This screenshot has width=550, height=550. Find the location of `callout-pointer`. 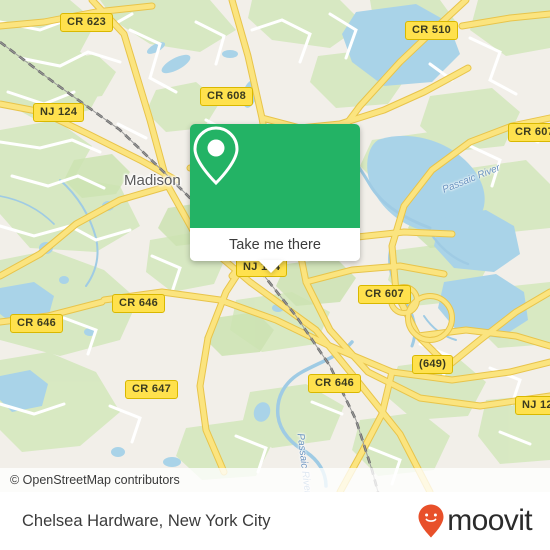

callout-pointer is located at coordinates (271, 266).